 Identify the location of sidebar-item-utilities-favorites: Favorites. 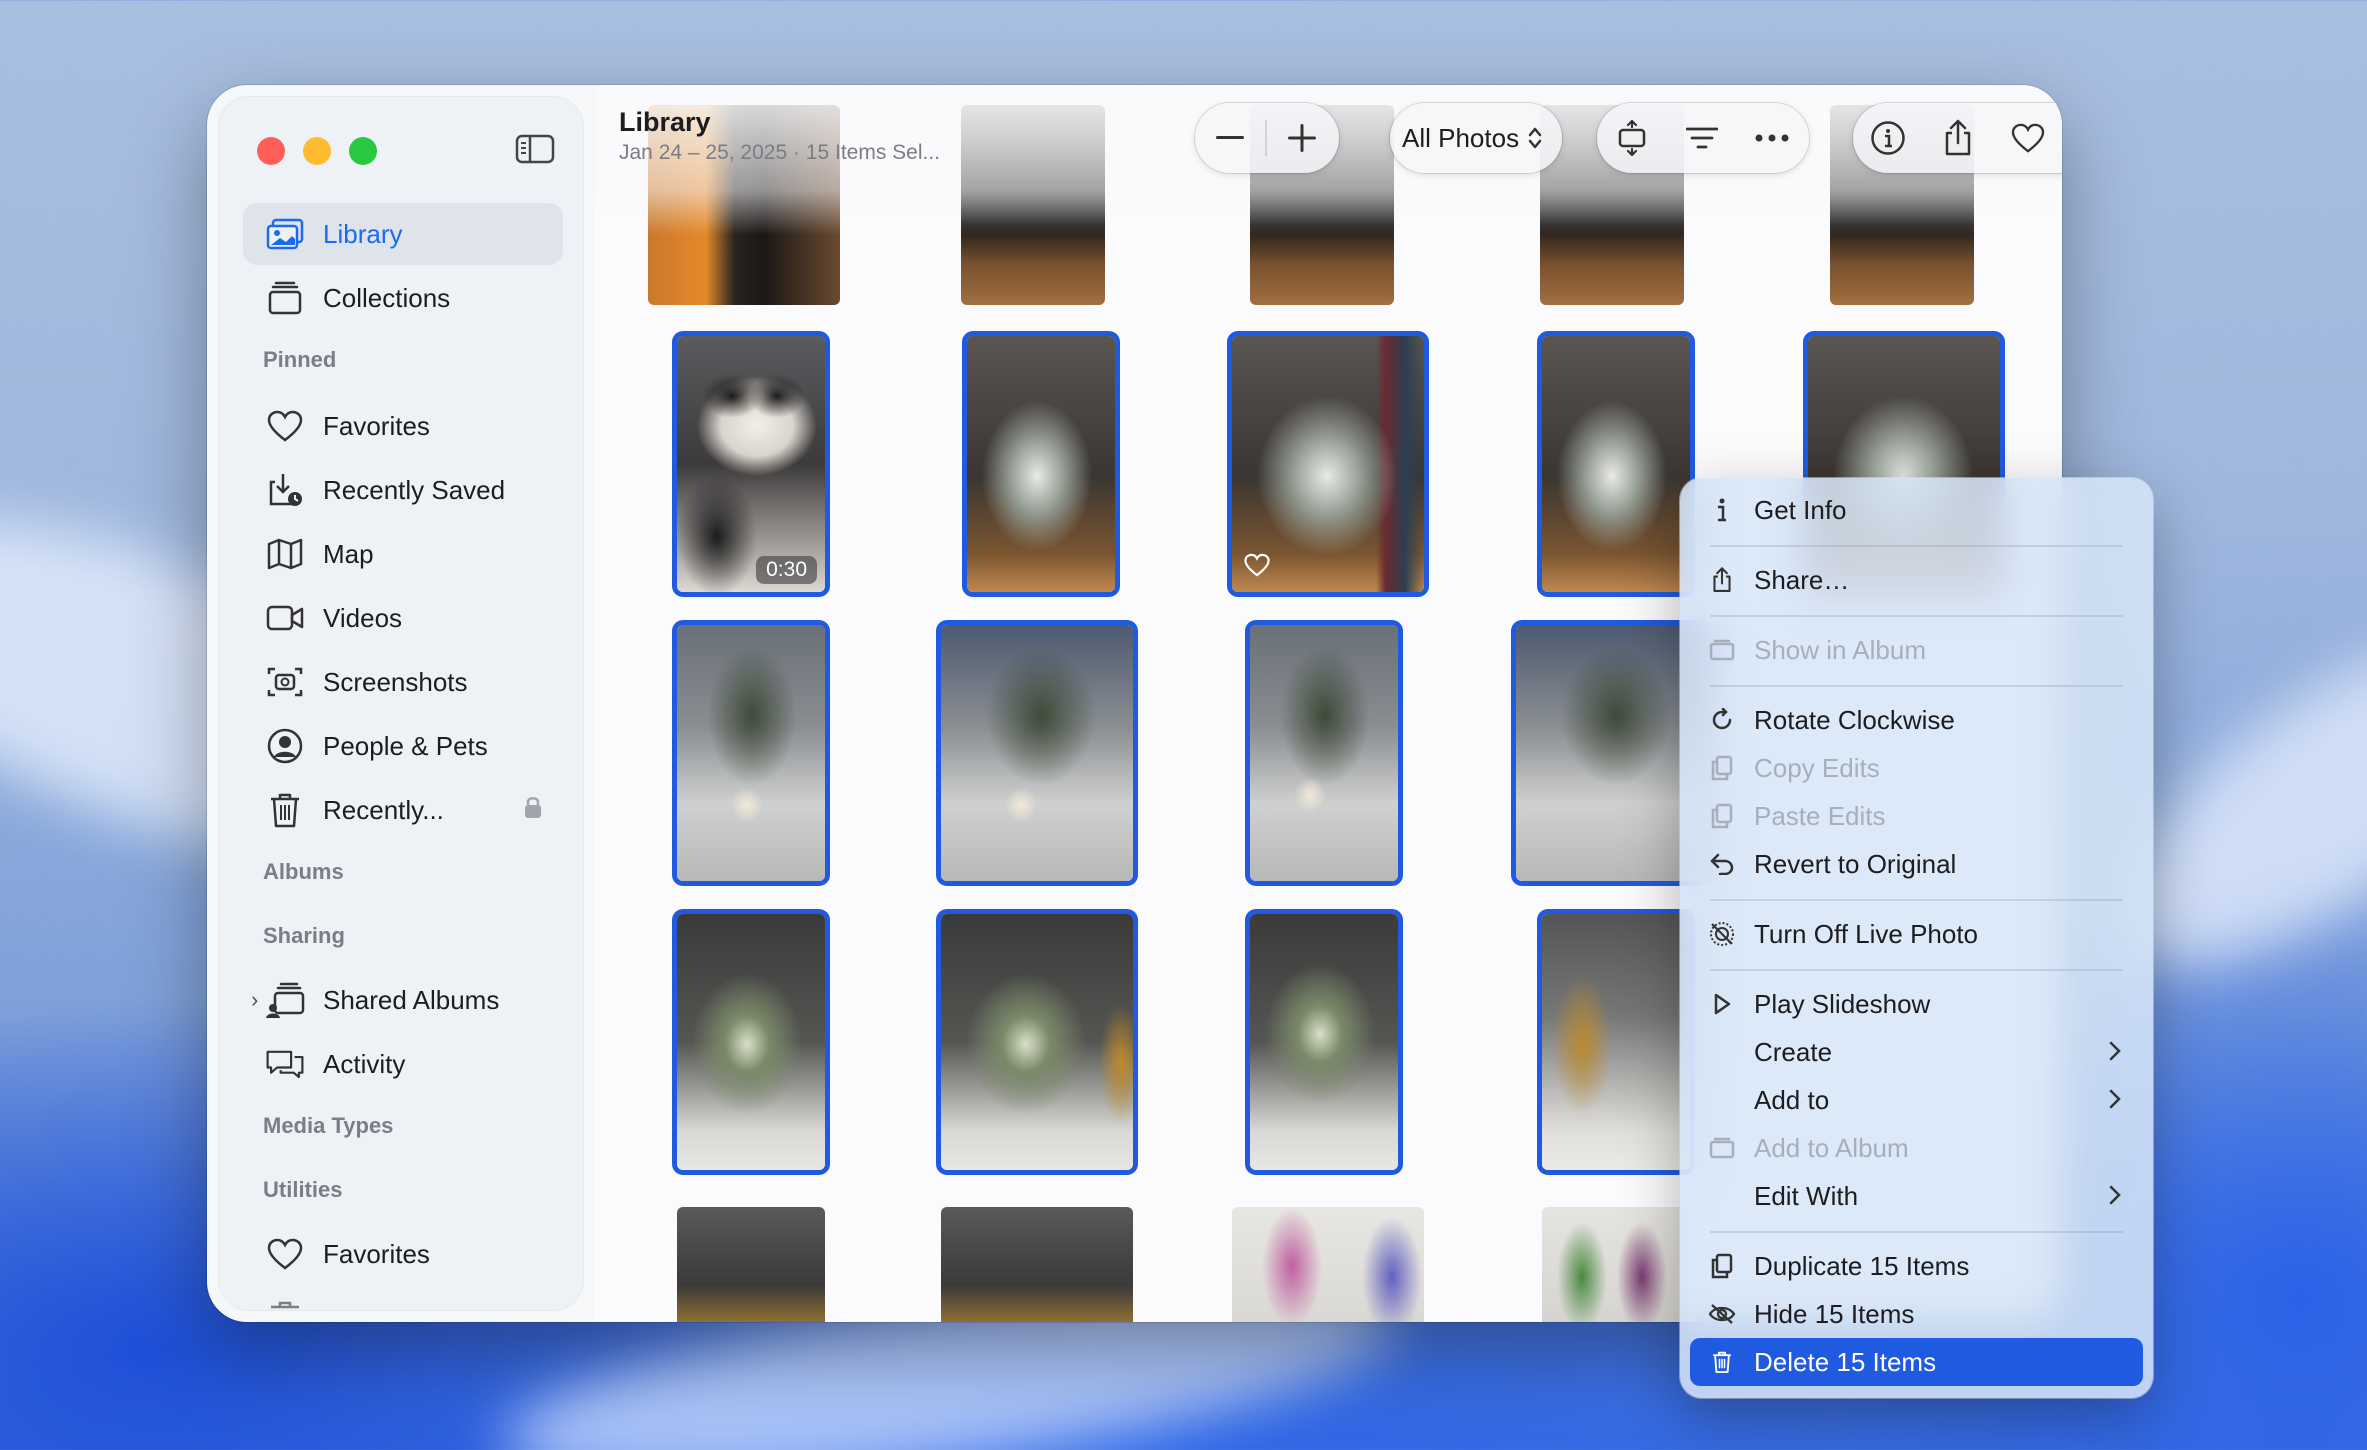
(403, 1254).